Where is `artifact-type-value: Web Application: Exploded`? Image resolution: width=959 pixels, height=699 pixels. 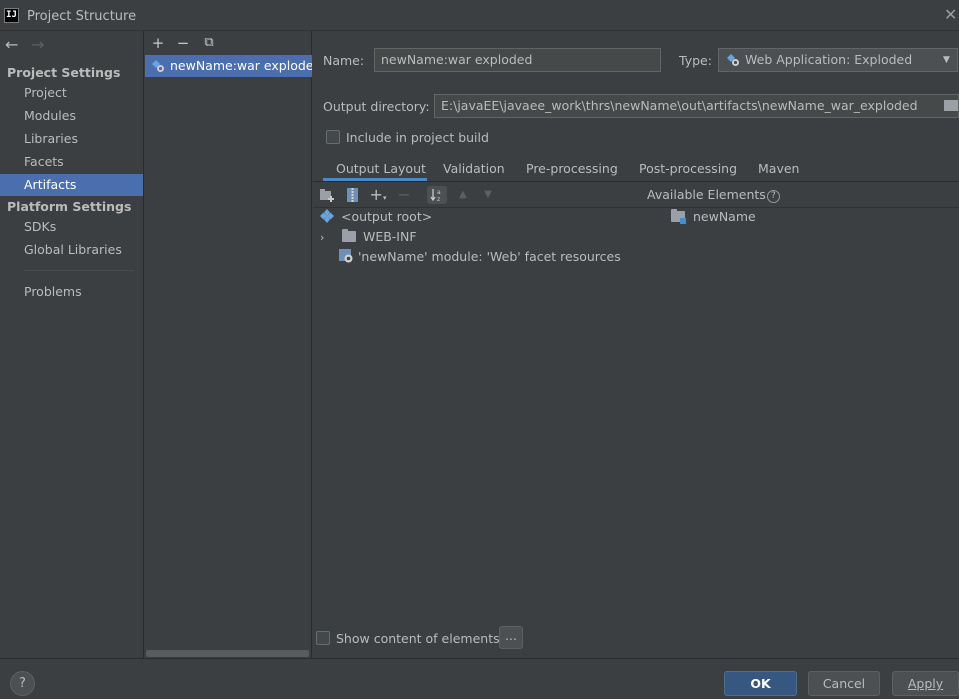
artifact-type-value: Web Application: Exploded is located at coordinates (829, 59).